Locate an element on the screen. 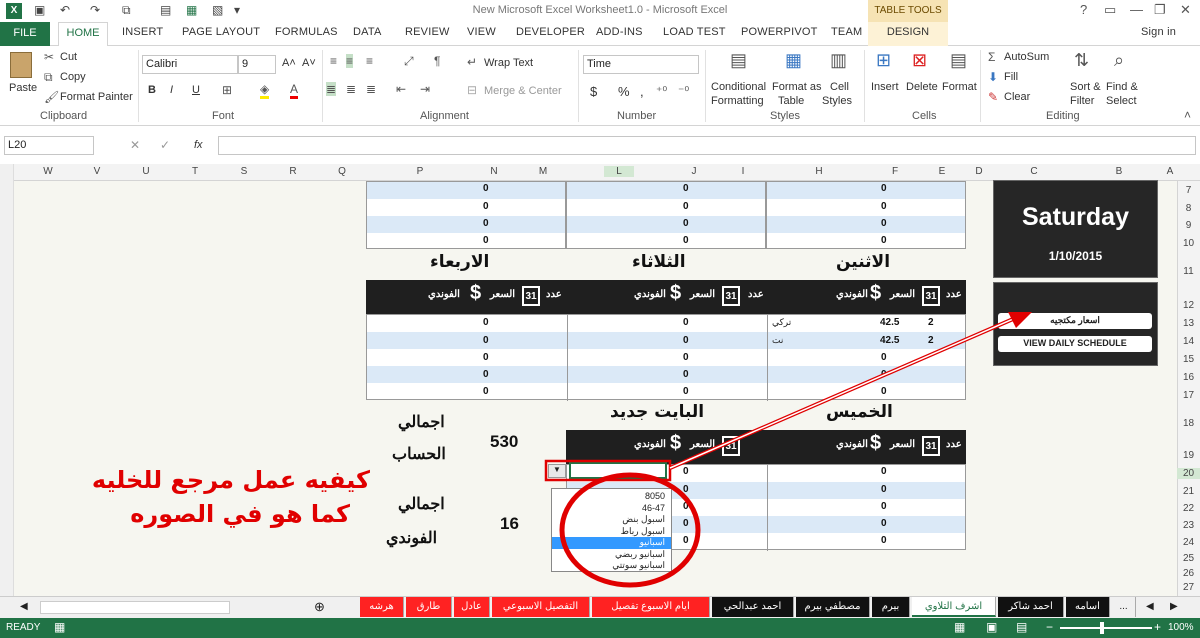  status-bar: READY ▦ ▦ ▣ ▤ − + 100% is located at coordinates (600, 628).